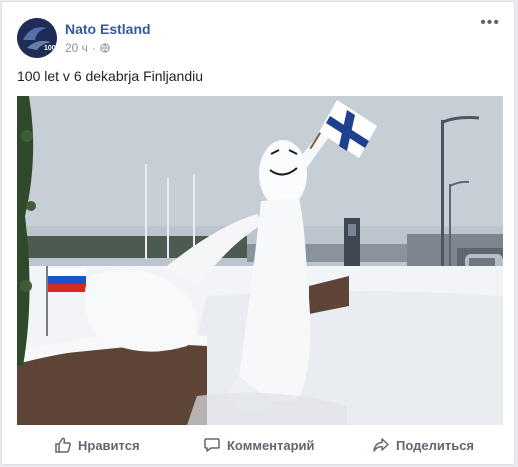 Image resolution: width=518 pixels, height=467 pixels. What do you see at coordinates (63, 445) in the screenshot?
I see `thumbs-up-icon` at bounding box center [63, 445].